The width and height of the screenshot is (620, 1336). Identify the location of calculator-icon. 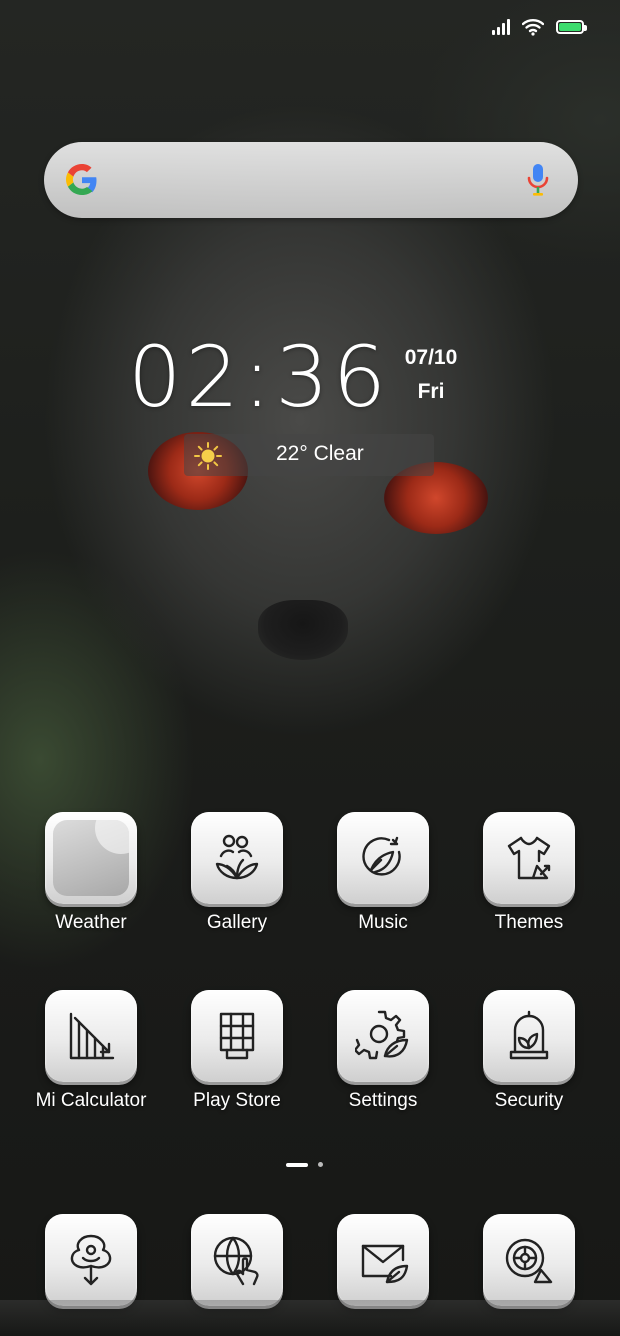
(91, 1036).